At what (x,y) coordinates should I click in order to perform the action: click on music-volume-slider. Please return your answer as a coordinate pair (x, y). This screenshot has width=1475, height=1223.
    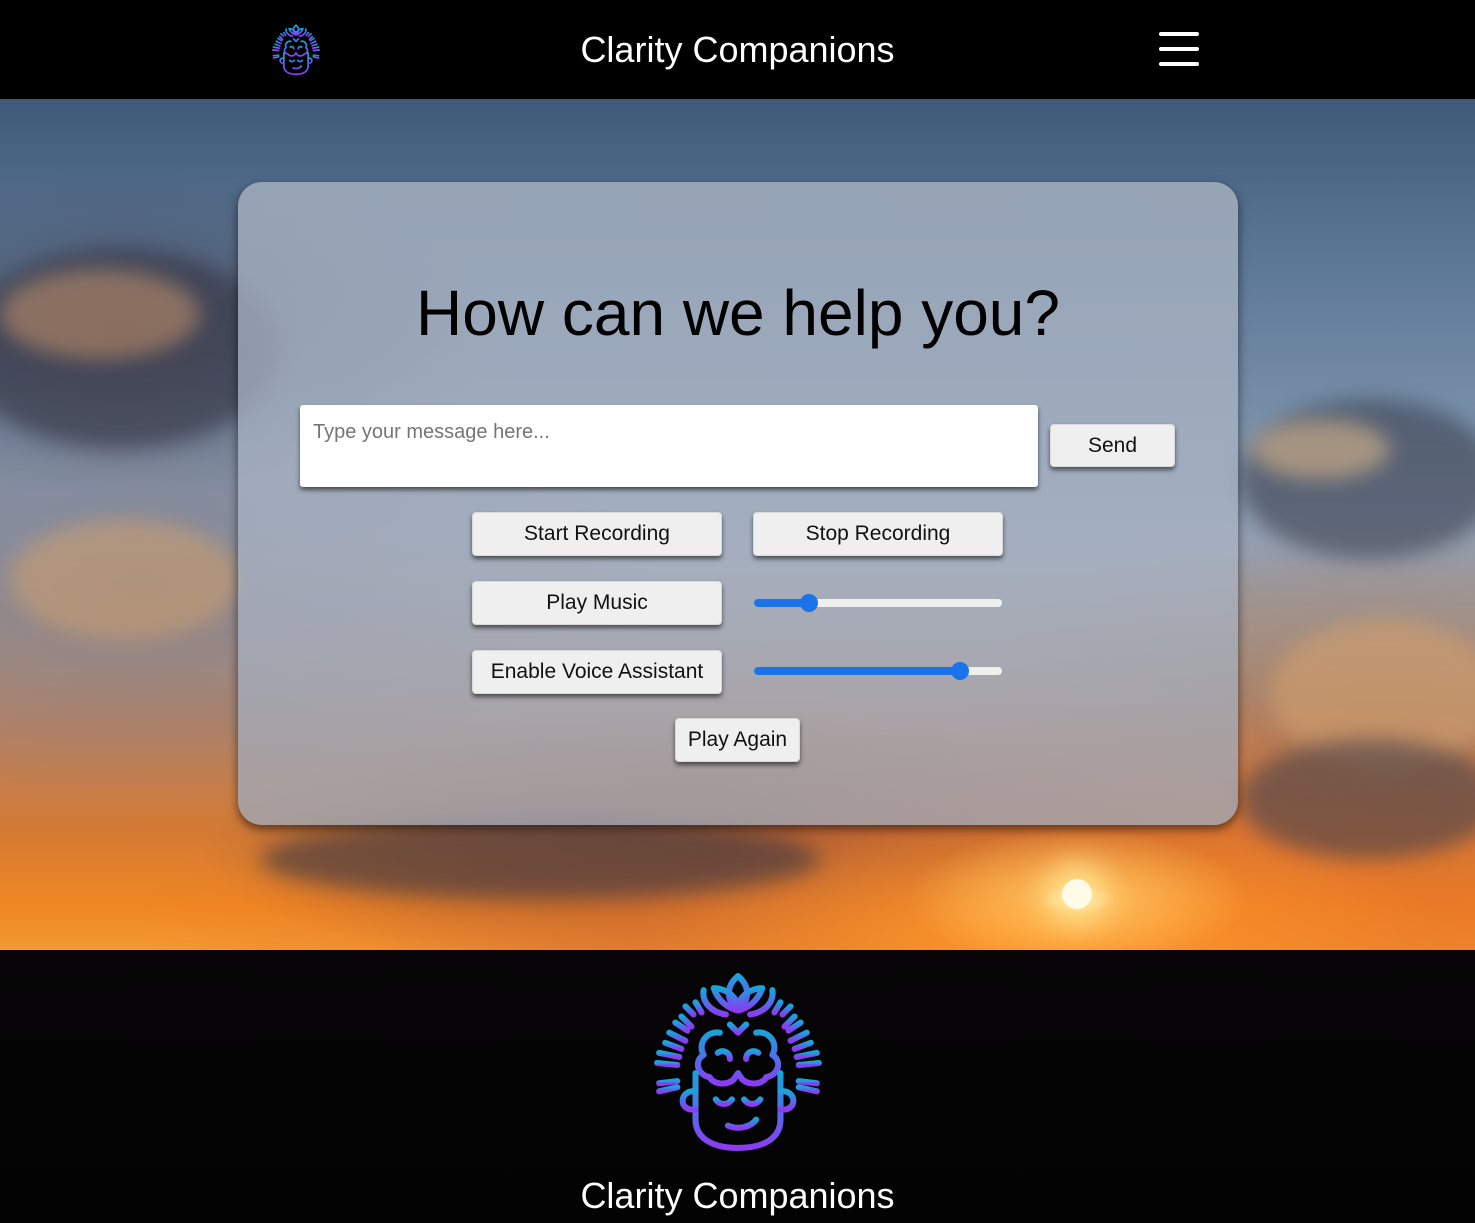
    Looking at the image, I should click on (878, 603).